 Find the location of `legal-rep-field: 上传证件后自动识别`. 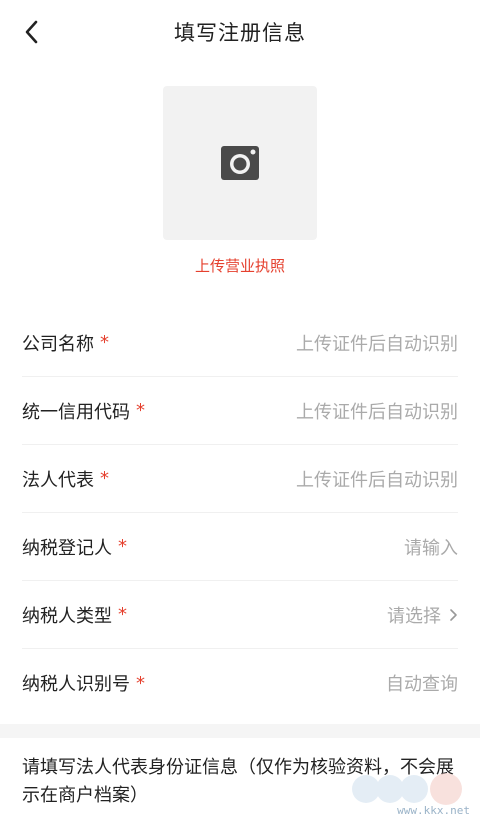

legal-rep-field: 上传证件后自动识别 is located at coordinates (377, 479).